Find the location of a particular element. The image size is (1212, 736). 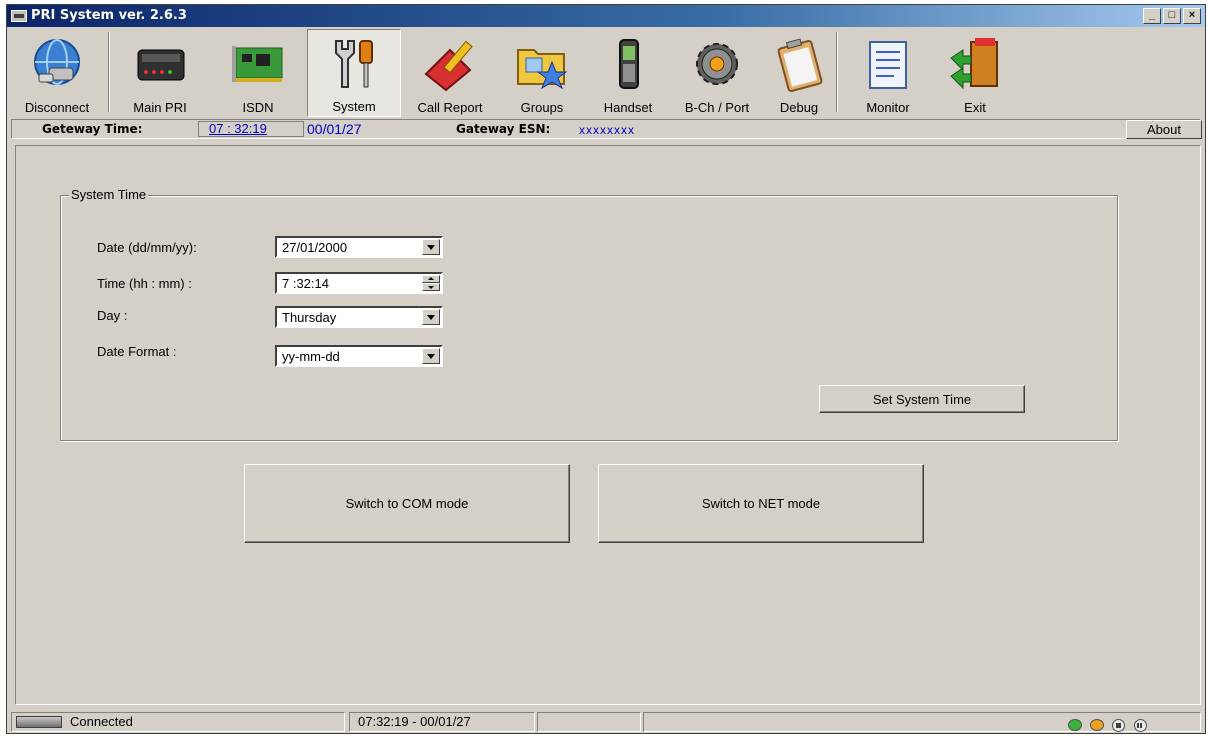

gateway-time-label: Geteway Time: is located at coordinates (92, 129).